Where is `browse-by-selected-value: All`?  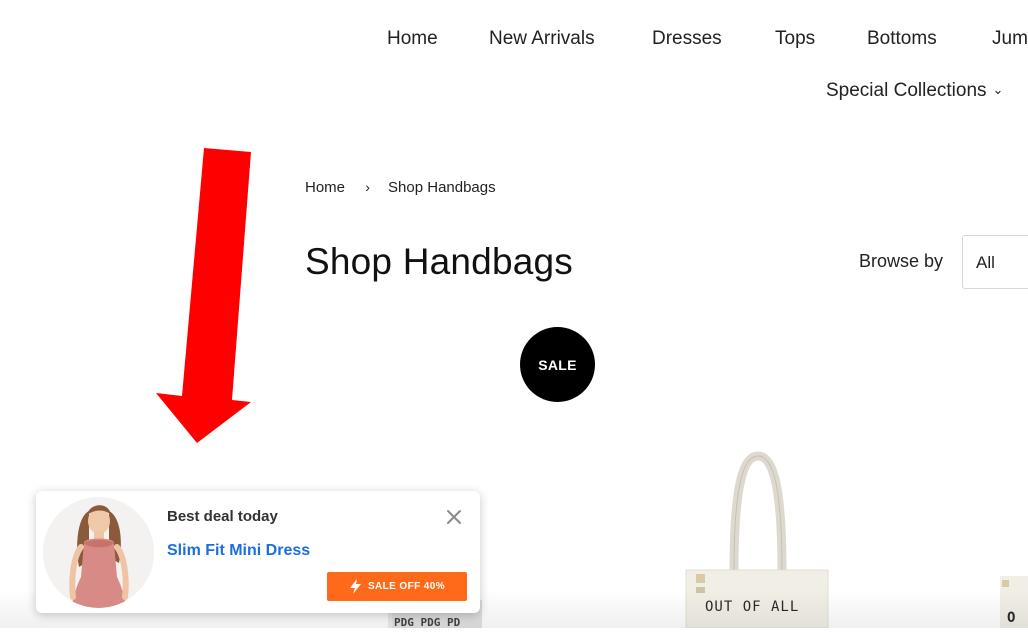
browse-by-selected-value: All is located at coordinates (985, 262).